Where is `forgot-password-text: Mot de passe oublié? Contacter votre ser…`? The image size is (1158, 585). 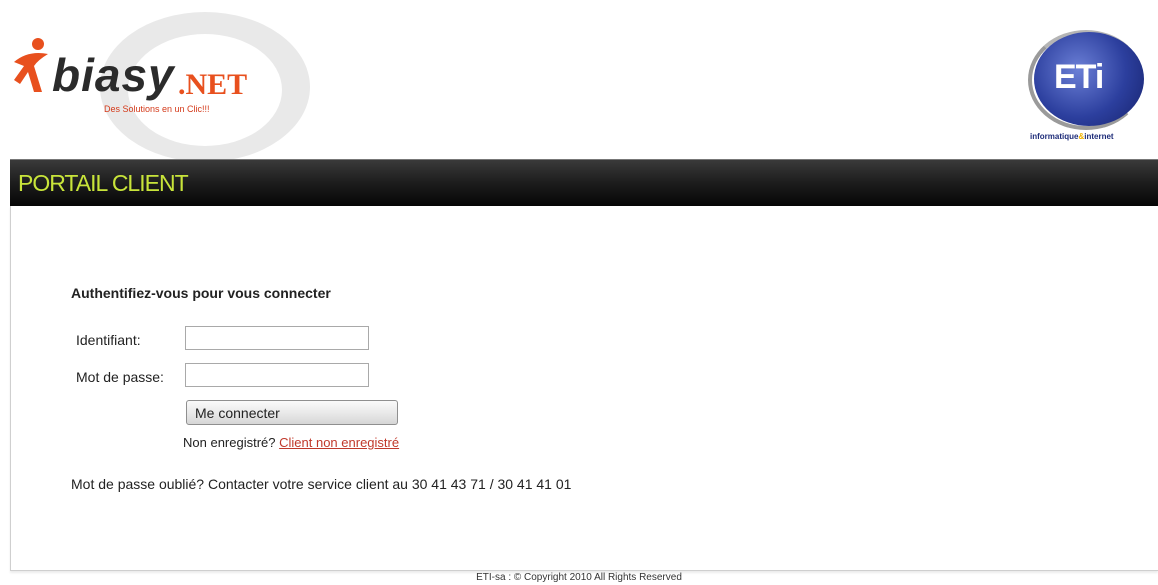
forgot-password-text: Mot de passe oublié? Contacter votre ser… is located at coordinates (321, 484).